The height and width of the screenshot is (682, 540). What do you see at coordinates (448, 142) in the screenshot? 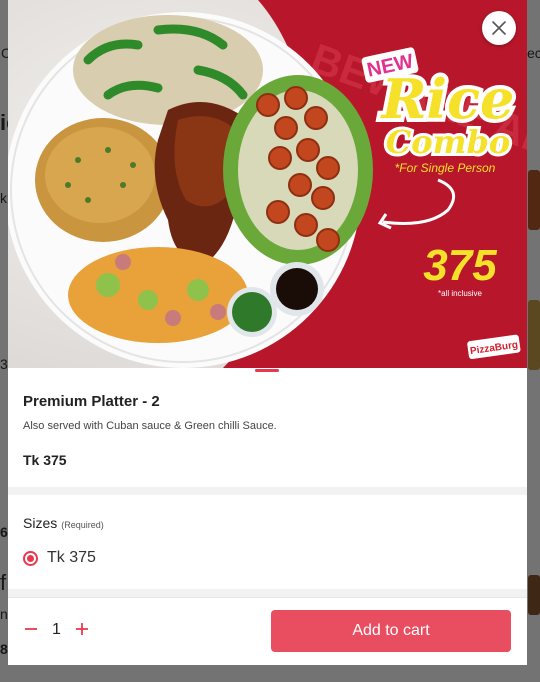
I see `poster-title-line2: Combo` at bounding box center [448, 142].